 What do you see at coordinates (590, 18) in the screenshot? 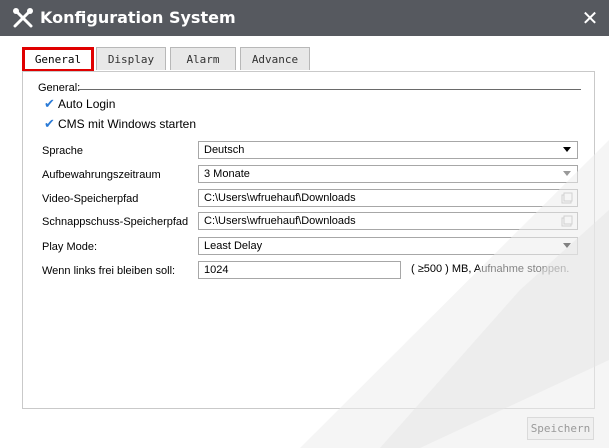
I see `close-icon: ✕` at bounding box center [590, 18].